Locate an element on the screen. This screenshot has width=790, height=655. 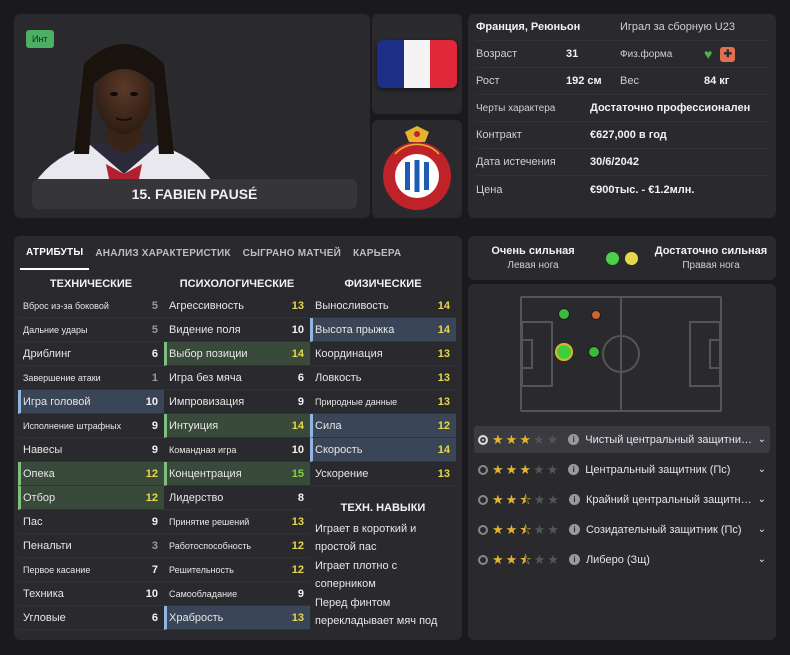
technical-attribute-row: Завершение атаки 1 is located at coordinates (91, 378).